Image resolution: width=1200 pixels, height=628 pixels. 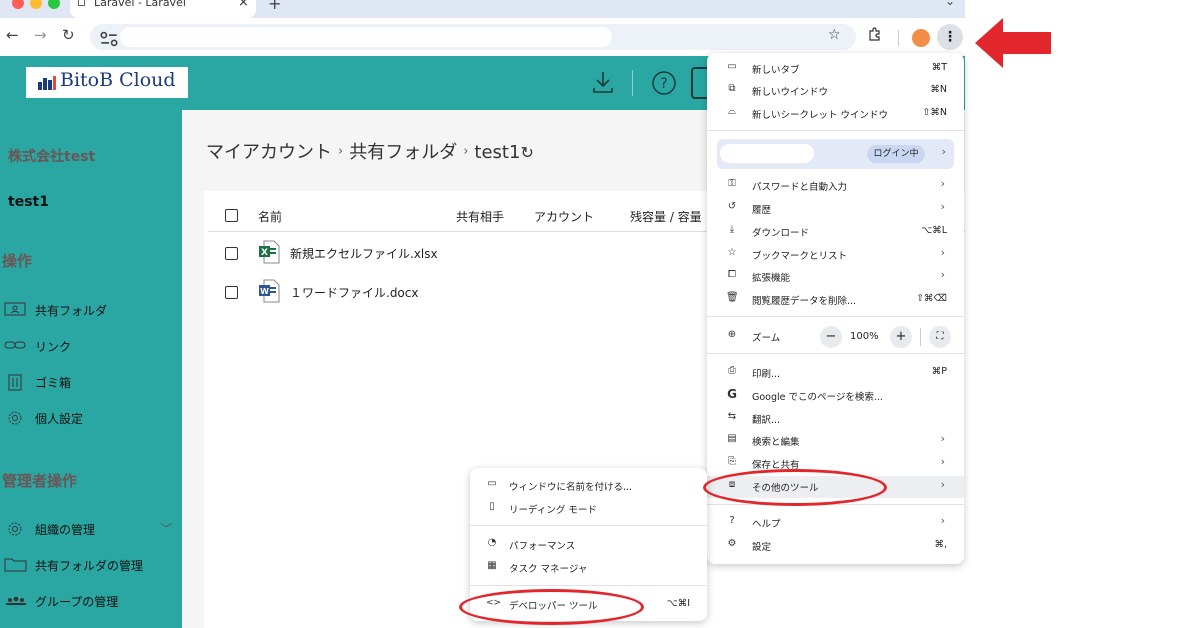 What do you see at coordinates (950, 37) in the screenshot?
I see `chrome-menu-button: ⋮` at bounding box center [950, 37].